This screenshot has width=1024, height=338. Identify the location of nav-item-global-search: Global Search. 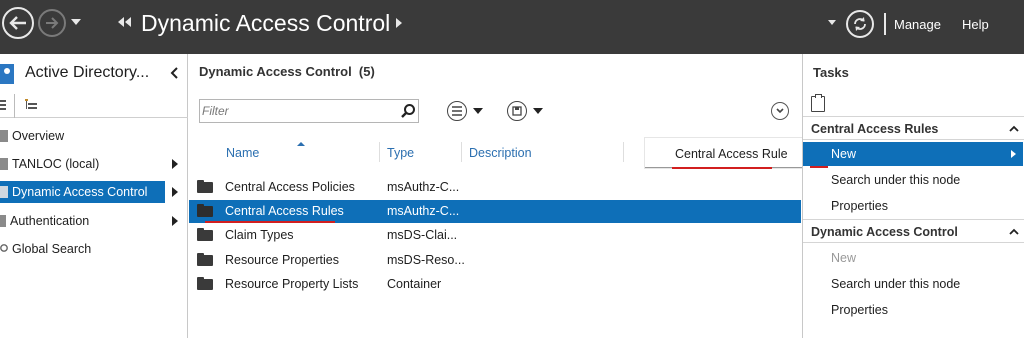
(82, 249).